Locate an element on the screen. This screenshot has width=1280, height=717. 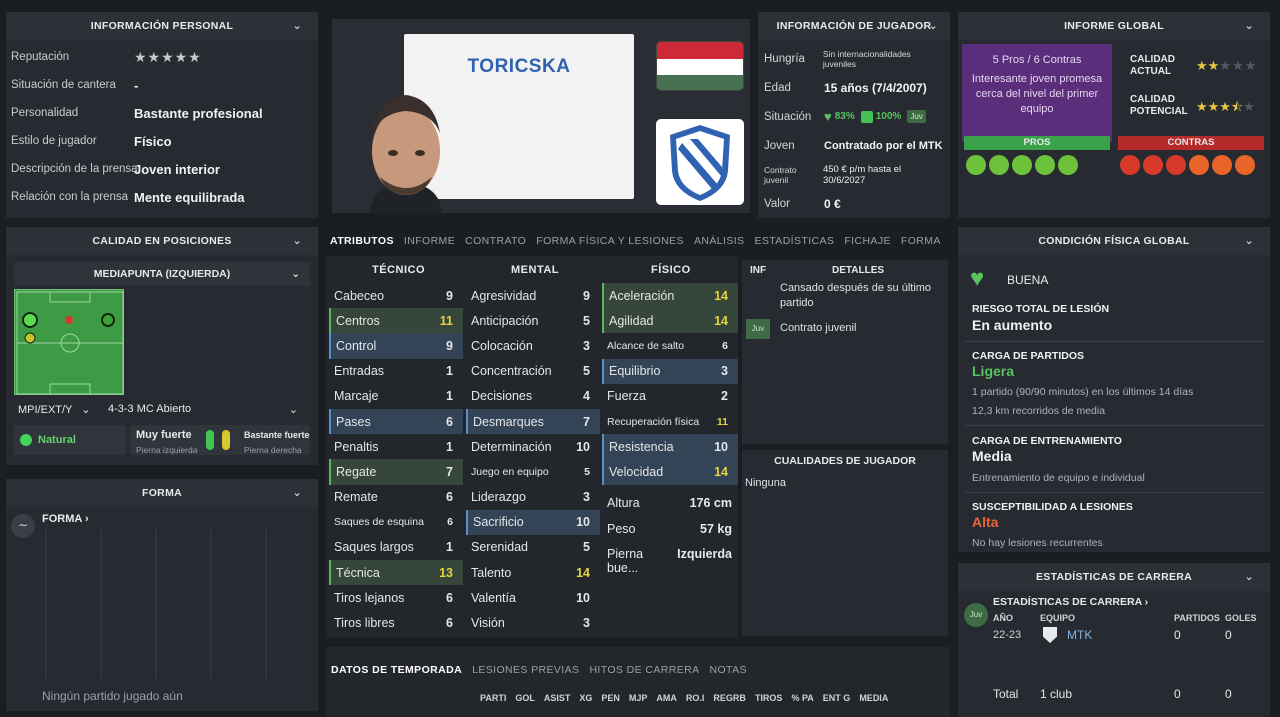
attribute-row: Colocación 3 is located at coordinates (533, 345).